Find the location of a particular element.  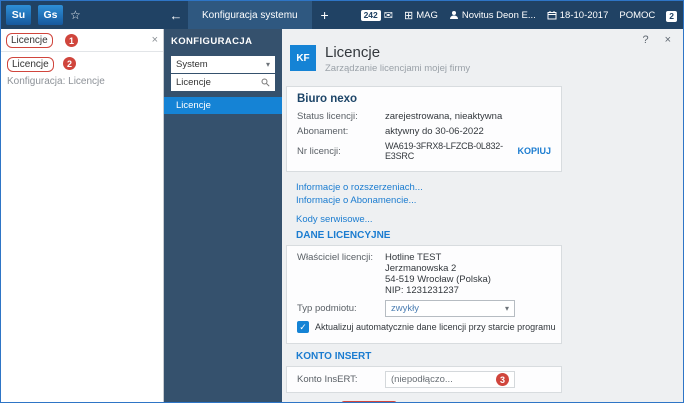

page-title: Licencje is located at coordinates (353, 52).